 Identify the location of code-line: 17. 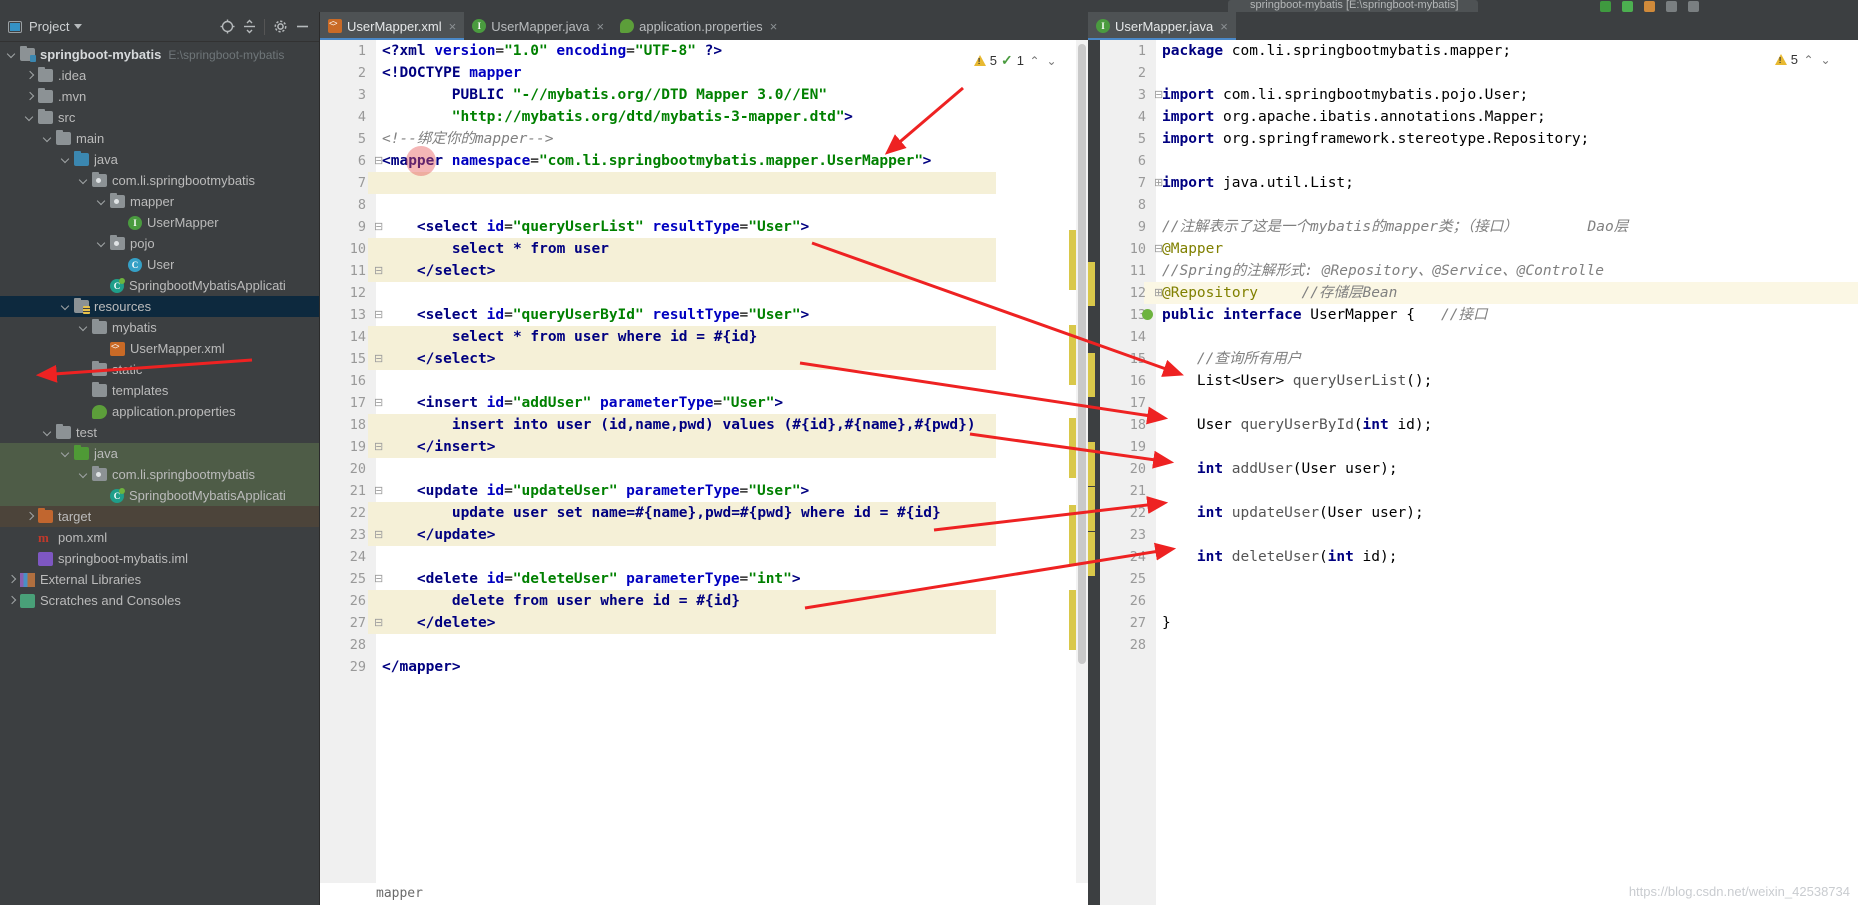
(1479, 403).